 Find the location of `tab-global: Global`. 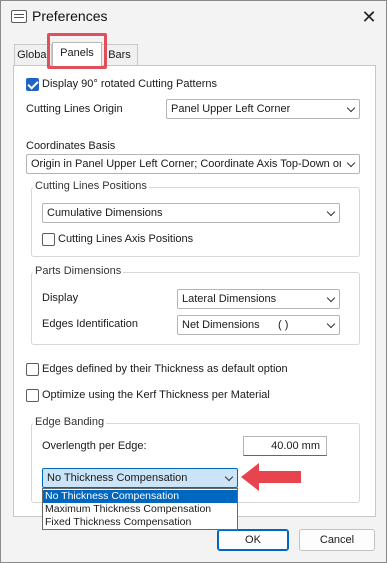

tab-global: Global is located at coordinates (33, 55).